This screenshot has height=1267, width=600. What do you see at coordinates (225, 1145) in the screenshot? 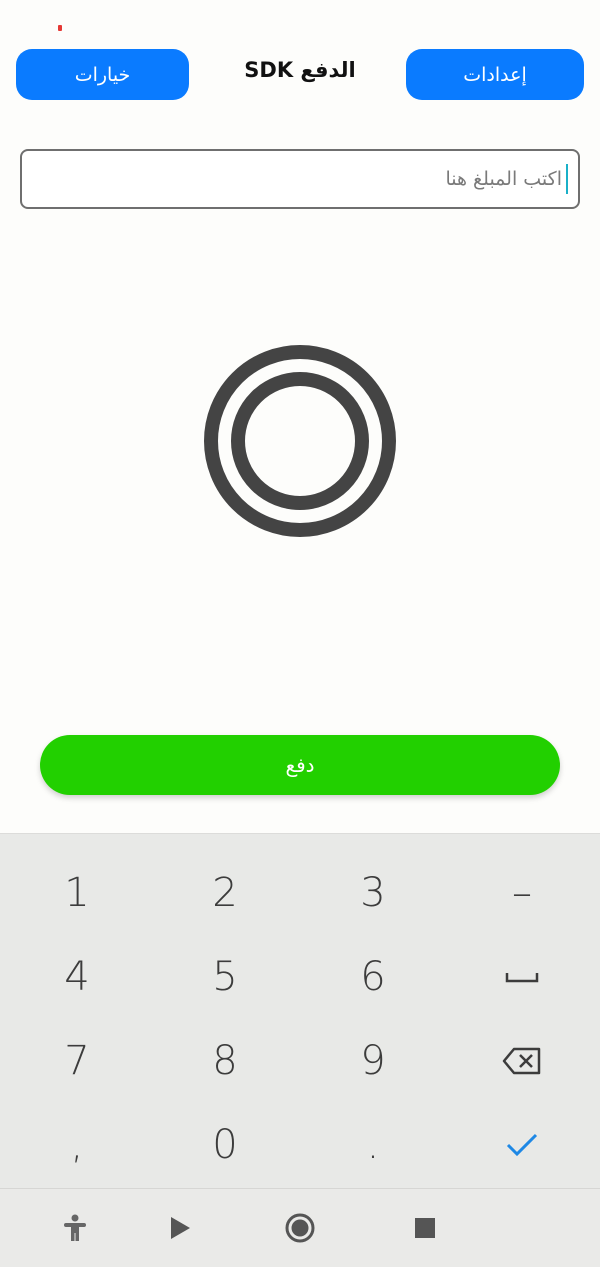
I see `key-0: 0` at bounding box center [225, 1145].